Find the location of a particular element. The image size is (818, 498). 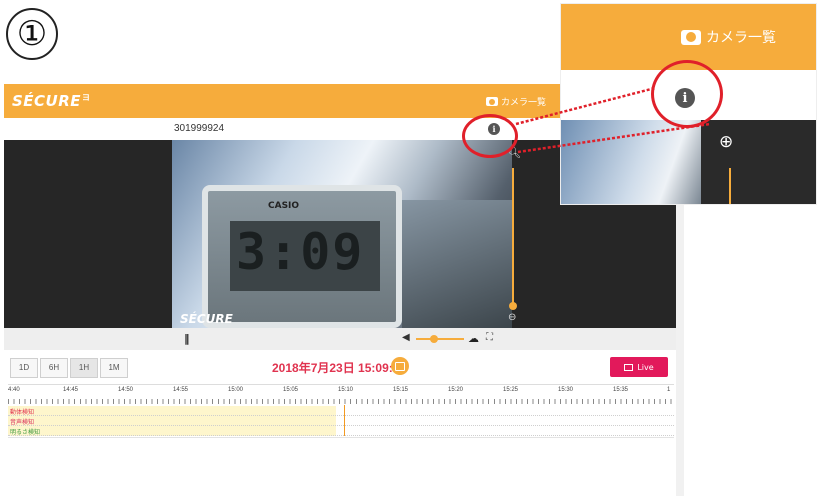

zoom-slider-track is located at coordinates (513, 237).